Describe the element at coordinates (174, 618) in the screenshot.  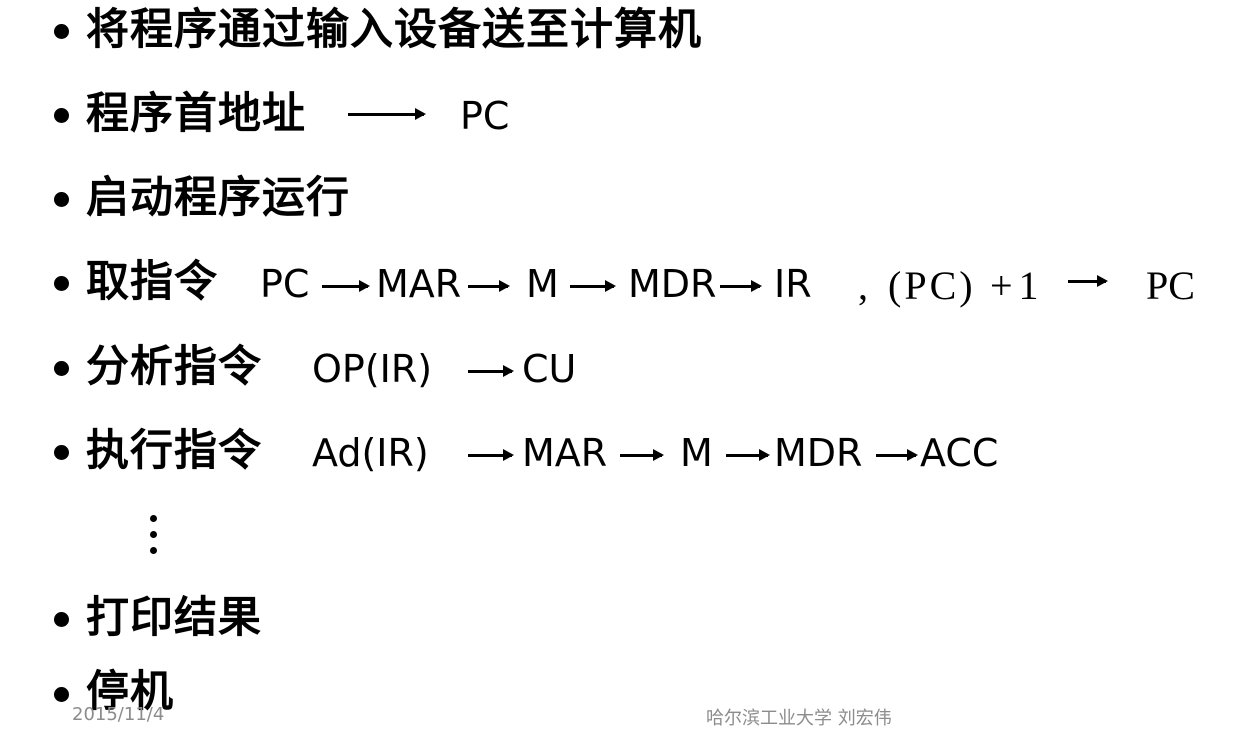
I see `bullet-label: 打印结果` at that location.